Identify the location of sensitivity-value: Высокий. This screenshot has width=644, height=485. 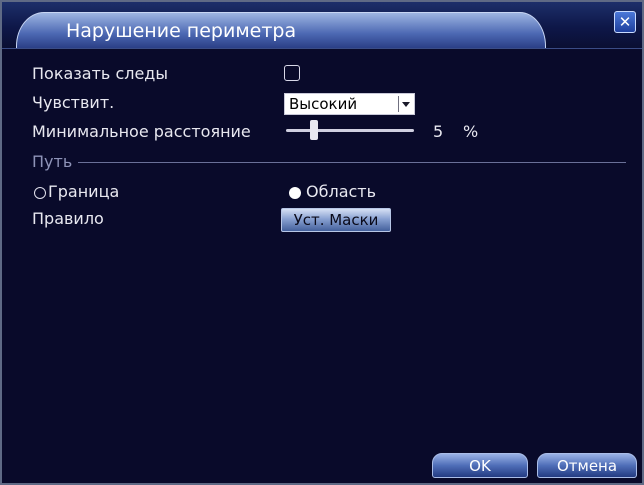
(323, 104).